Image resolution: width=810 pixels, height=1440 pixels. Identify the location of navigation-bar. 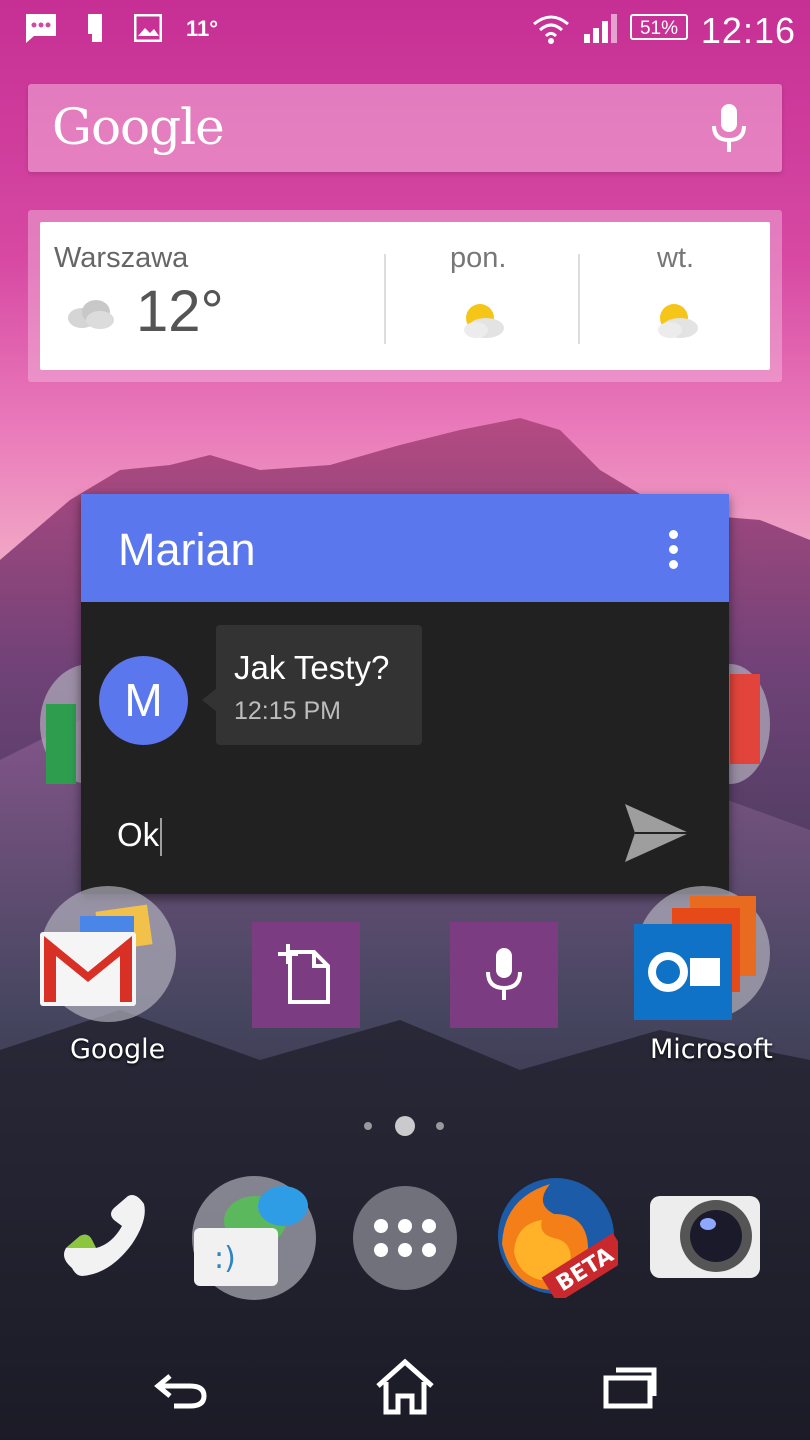
(405, 1390).